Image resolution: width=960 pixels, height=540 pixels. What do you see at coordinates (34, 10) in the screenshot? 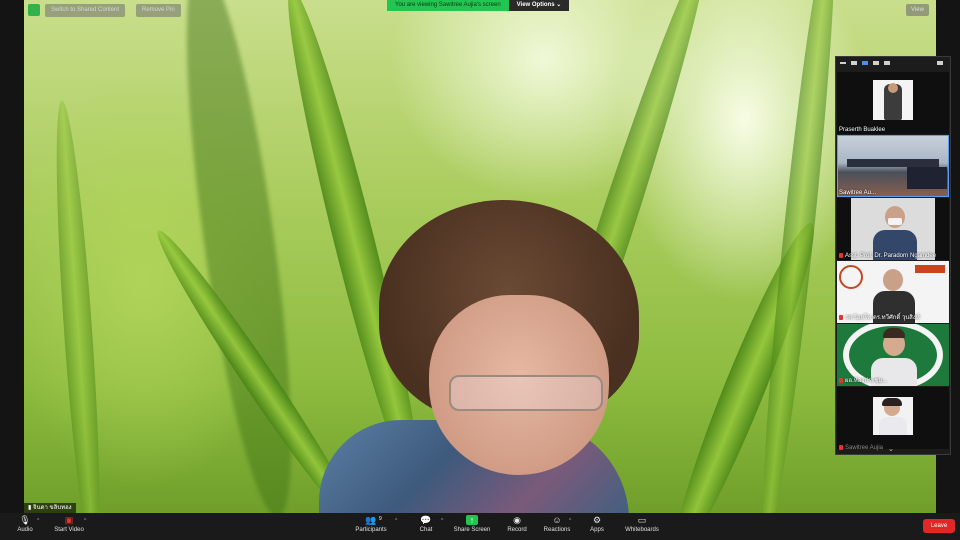
I see `security-shield-icon` at bounding box center [34, 10].